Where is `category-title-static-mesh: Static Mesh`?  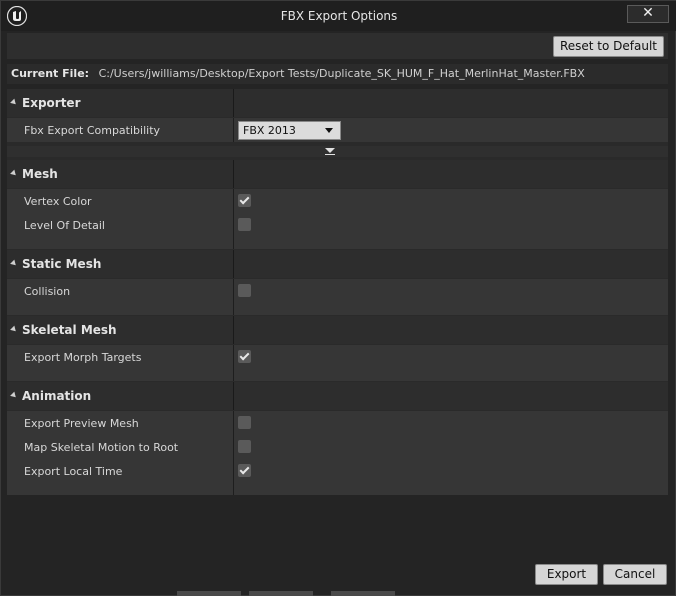 category-title-static-mesh: Static Mesh is located at coordinates (62, 264).